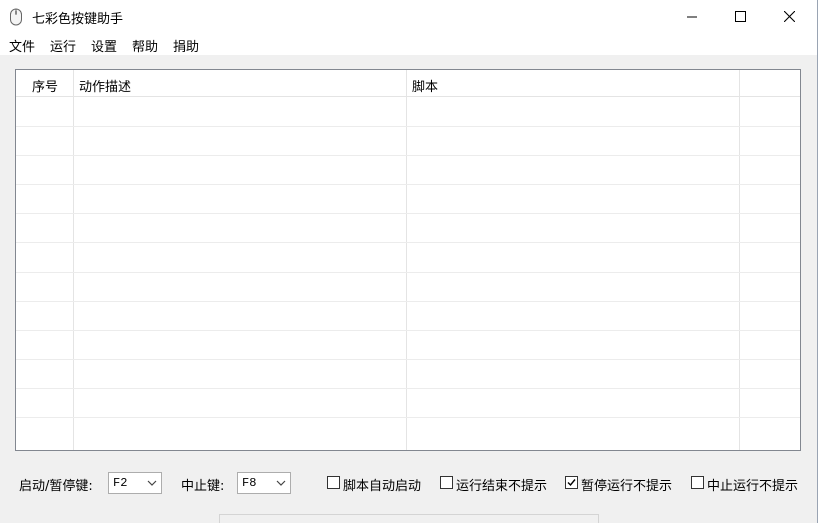  Describe the element at coordinates (697, 482) in the screenshot. I see `no-prompt-on-stop-checkbox` at that location.